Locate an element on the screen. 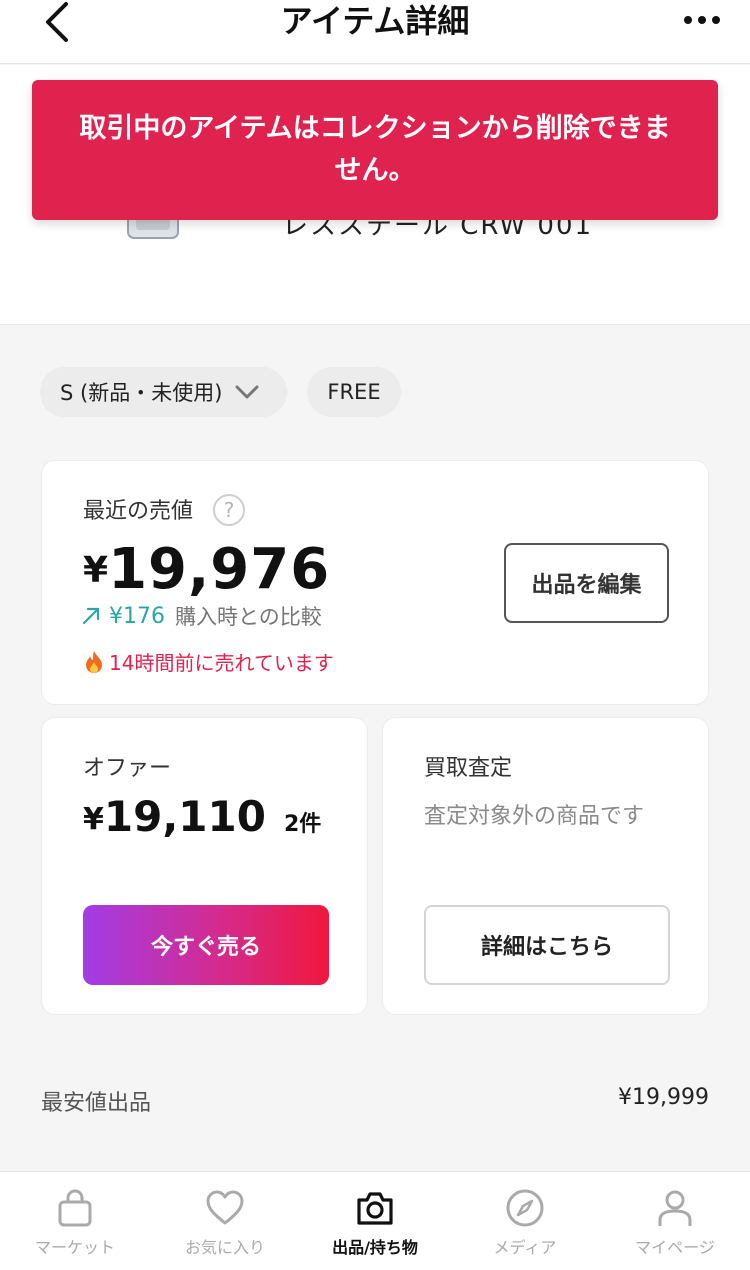 Image resolution: width=750 pixels, height=1270 pixels. nav-item-media: メディア is located at coordinates (525, 1221).